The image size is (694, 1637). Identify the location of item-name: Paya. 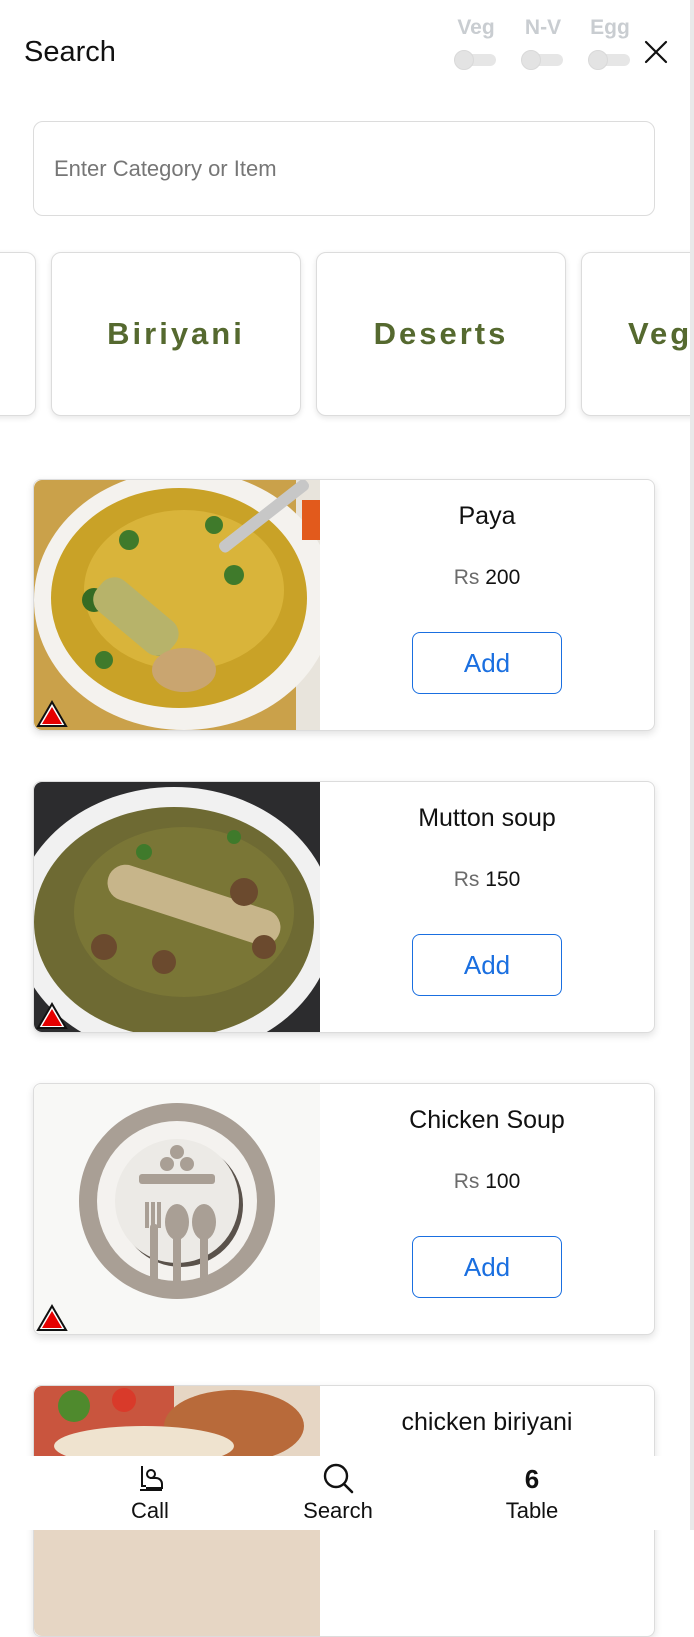
(487, 516).